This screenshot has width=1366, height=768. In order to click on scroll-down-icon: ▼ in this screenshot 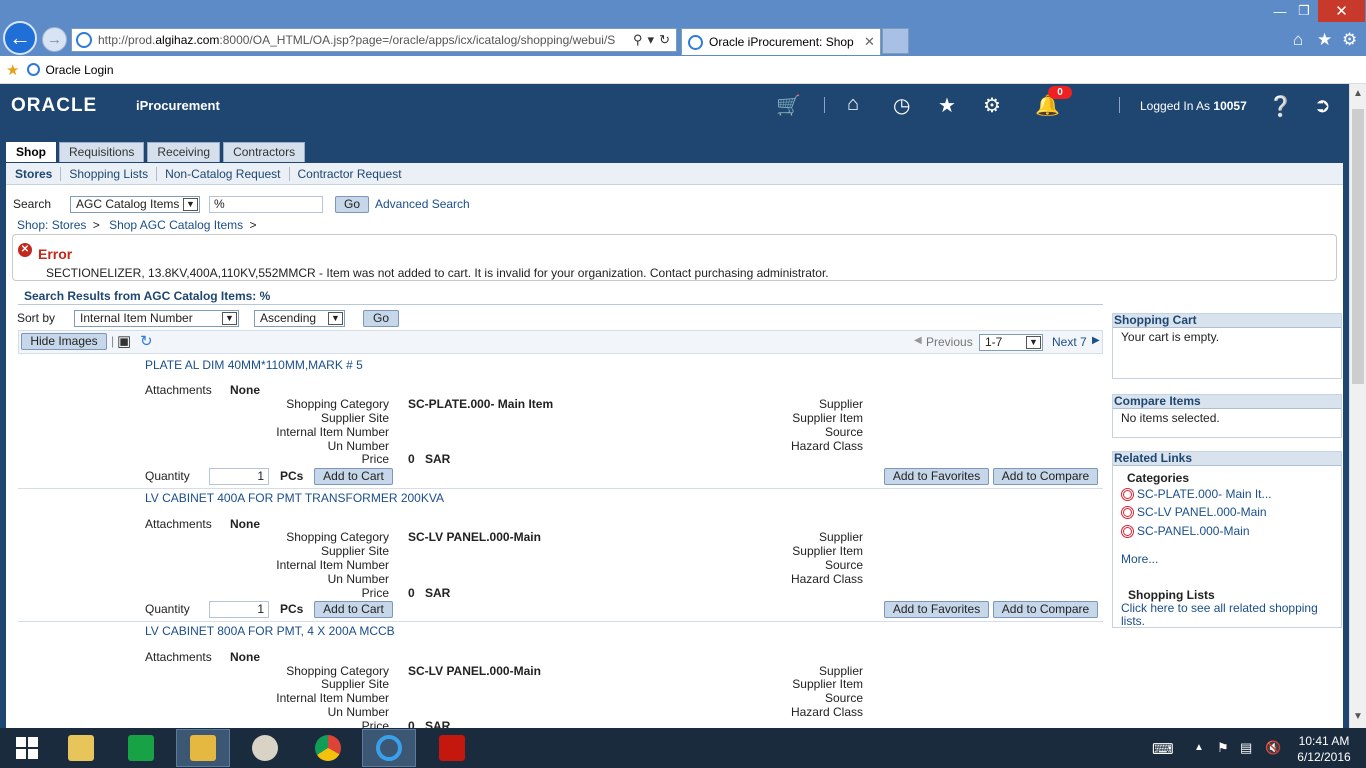, I will do `click(1358, 716)`.